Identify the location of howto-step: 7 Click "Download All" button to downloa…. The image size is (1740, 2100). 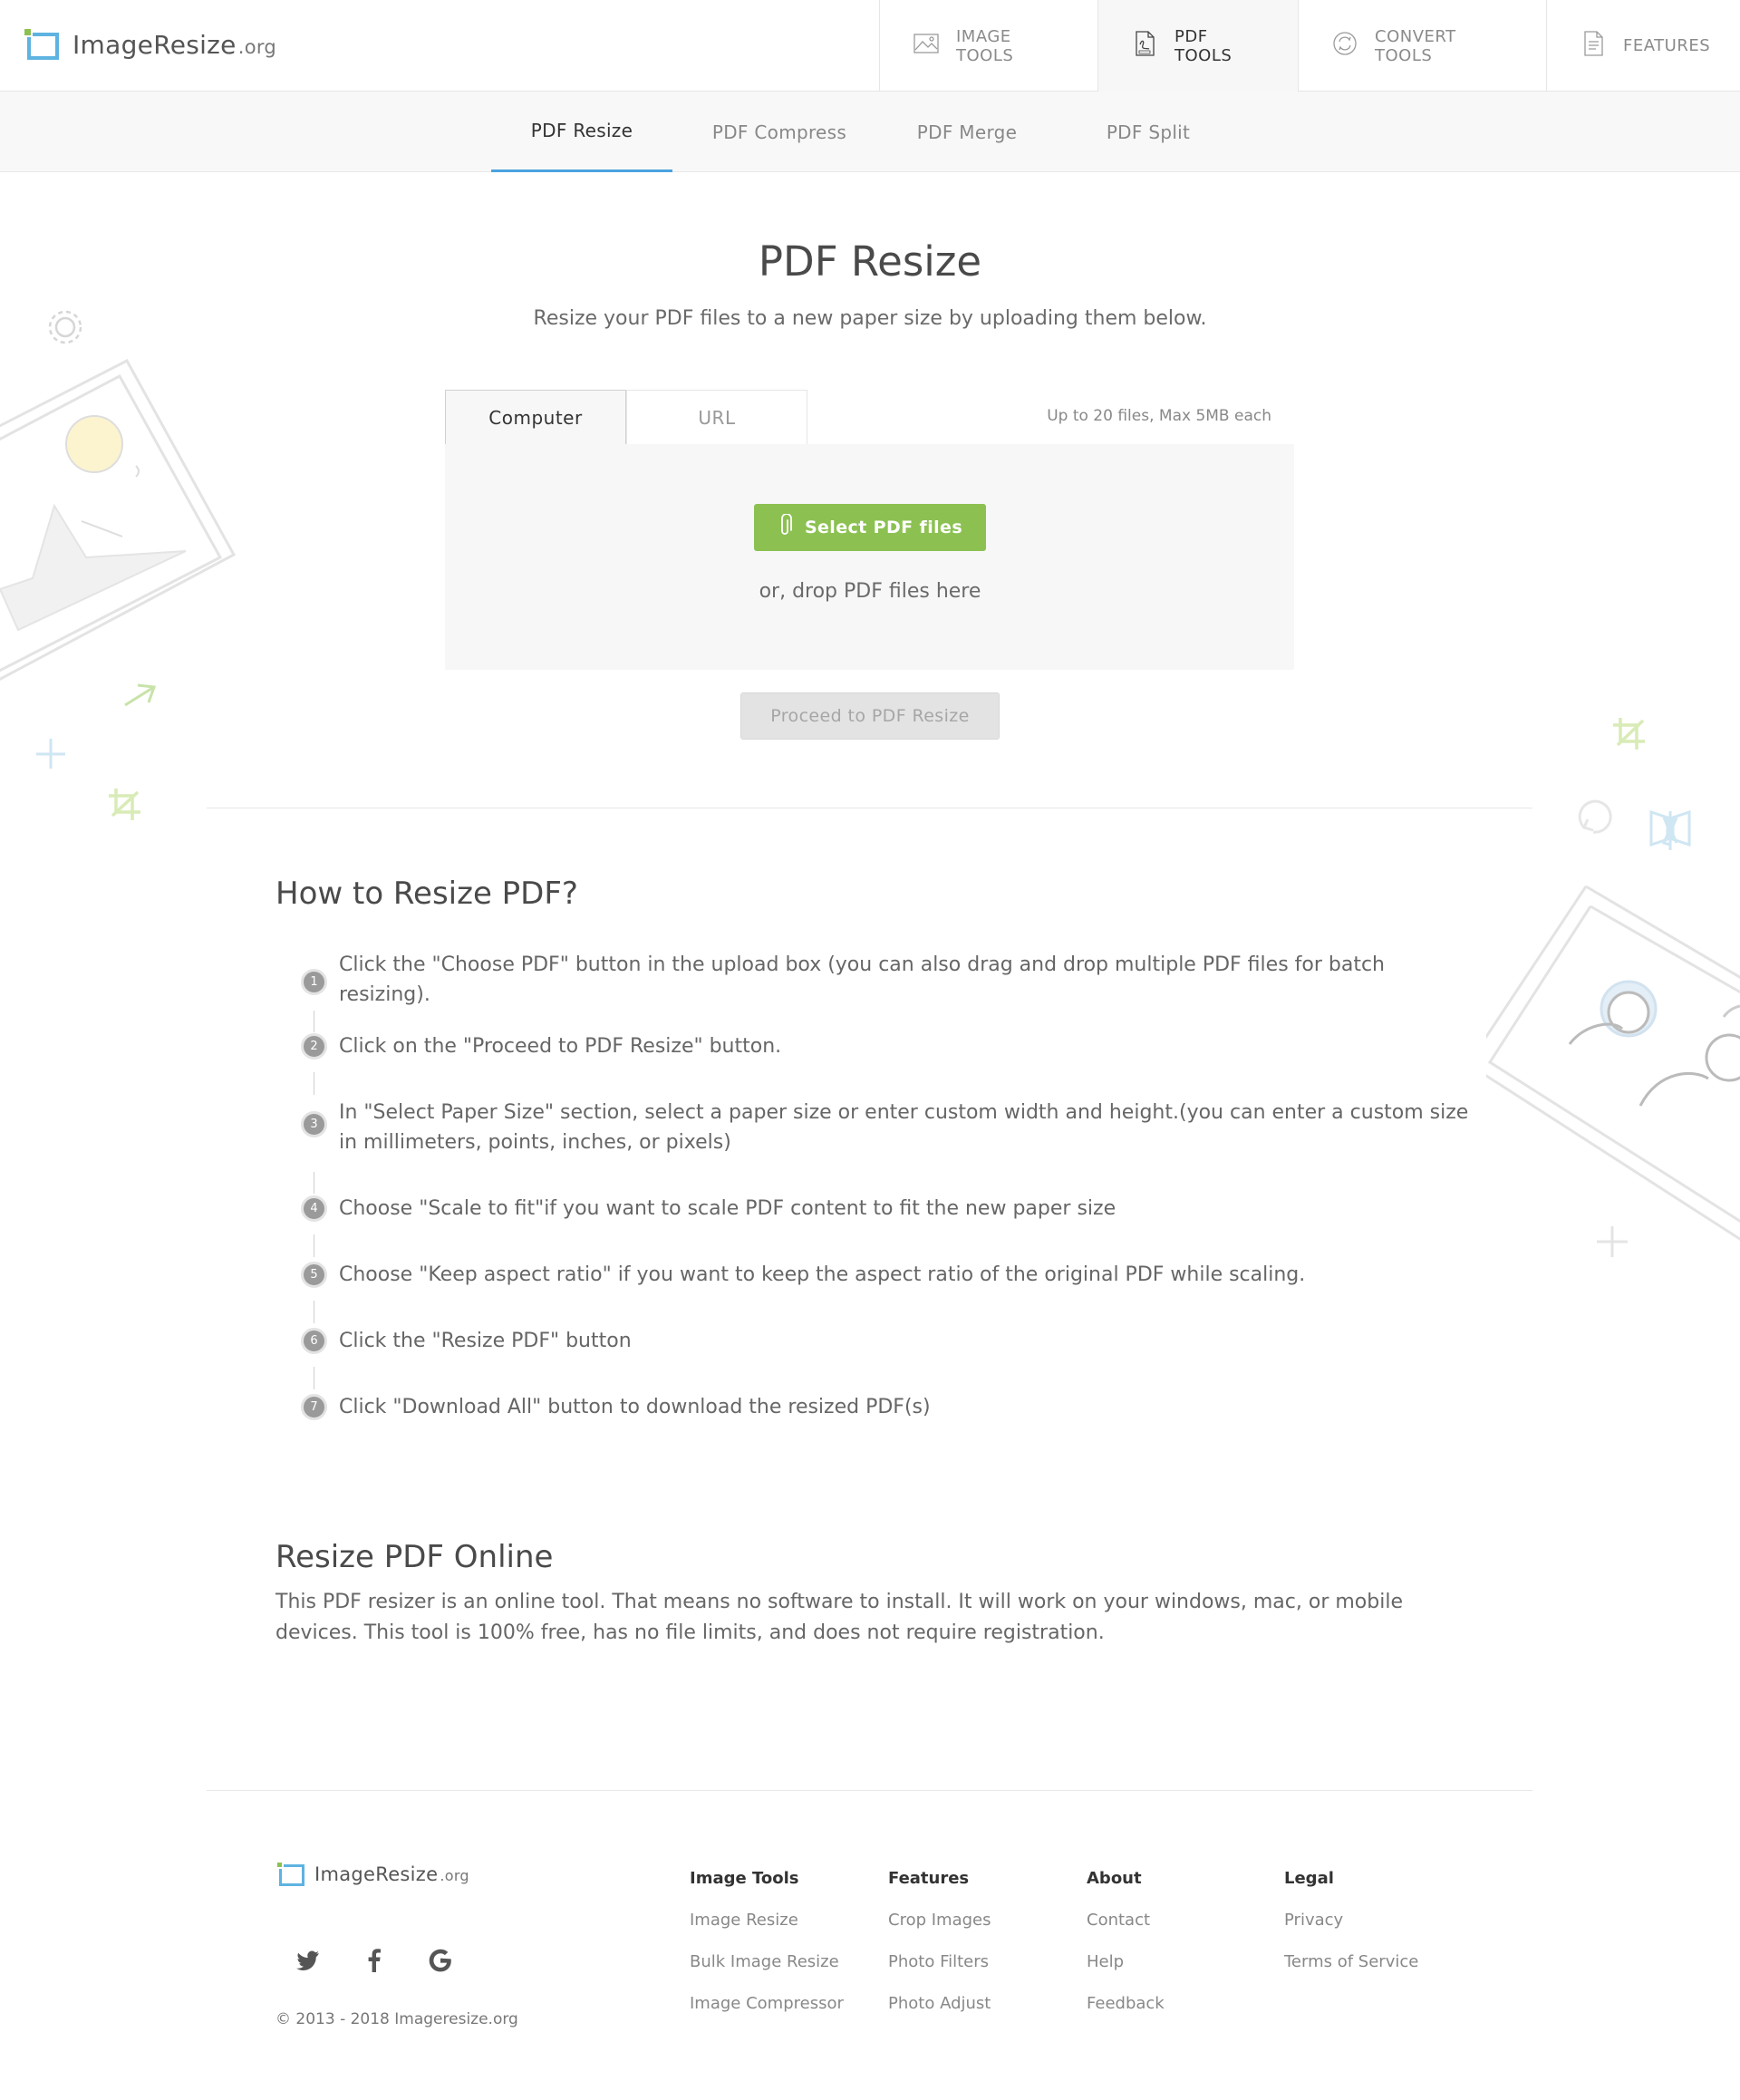
(890, 1410).